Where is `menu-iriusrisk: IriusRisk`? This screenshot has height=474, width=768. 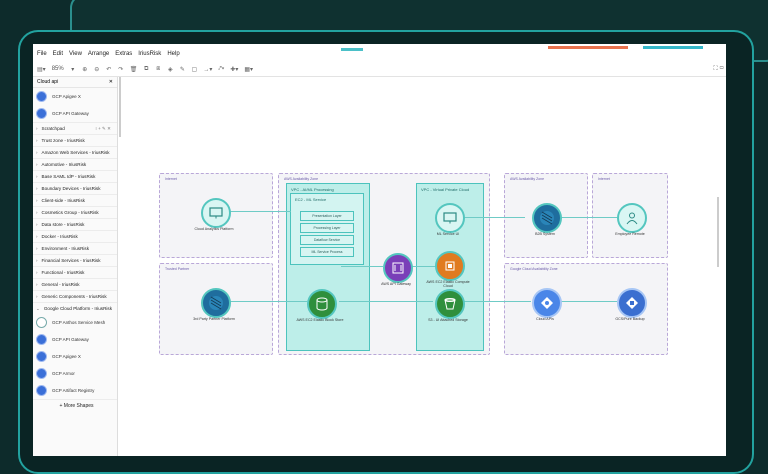
menu-iriusrisk: IriusRisk is located at coordinates (149, 54).